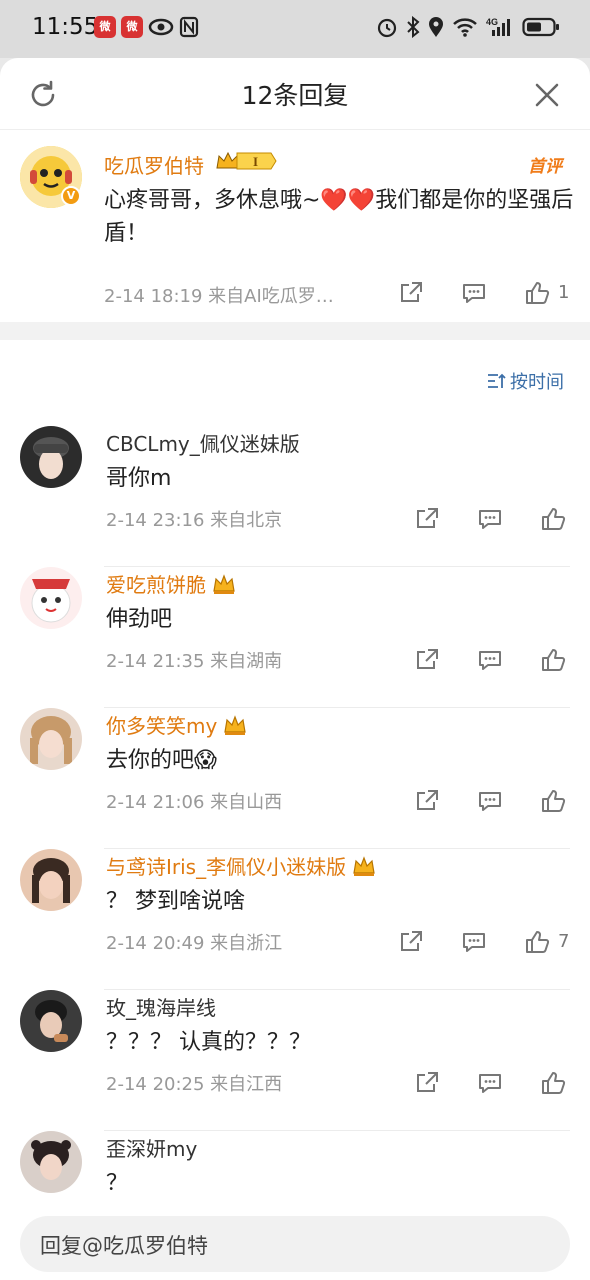 This screenshot has width=590, height=1280. Describe the element at coordinates (117, 1183) in the screenshot. I see `reply-text: ？` at that location.